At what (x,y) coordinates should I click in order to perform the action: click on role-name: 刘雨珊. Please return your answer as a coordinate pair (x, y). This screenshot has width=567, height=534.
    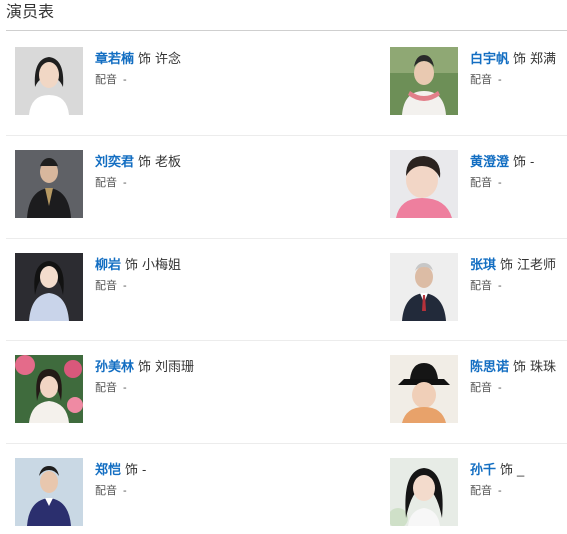
    Looking at the image, I should click on (175, 366).